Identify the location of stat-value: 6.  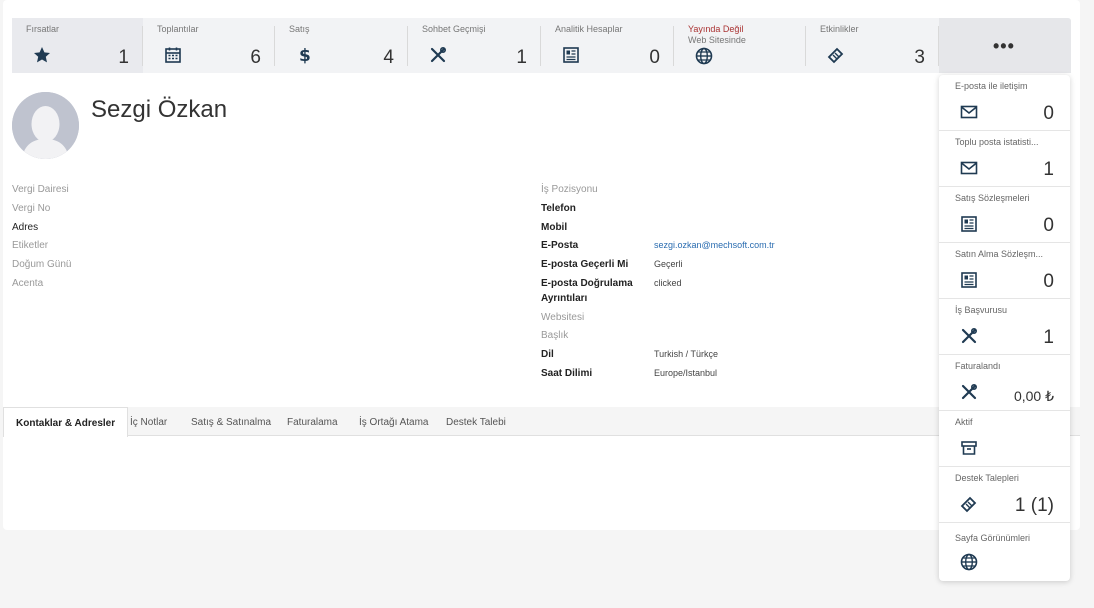
(255, 57).